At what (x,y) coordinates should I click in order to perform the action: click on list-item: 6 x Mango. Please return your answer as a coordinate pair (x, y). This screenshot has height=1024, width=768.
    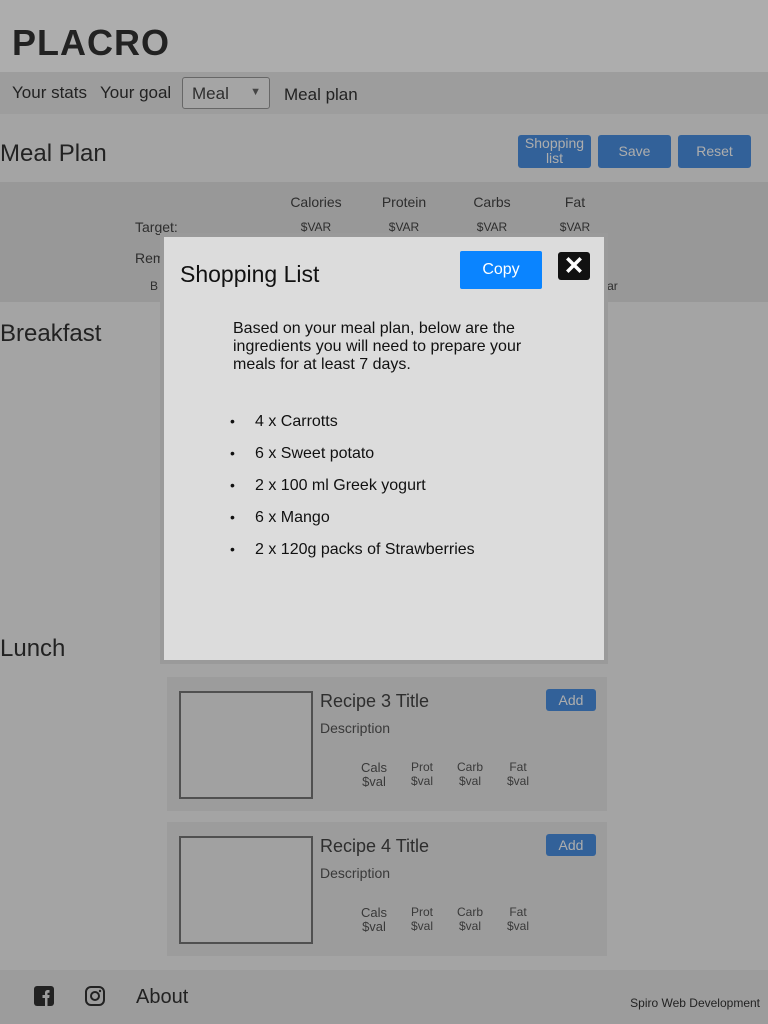
    Looking at the image, I should click on (352, 525).